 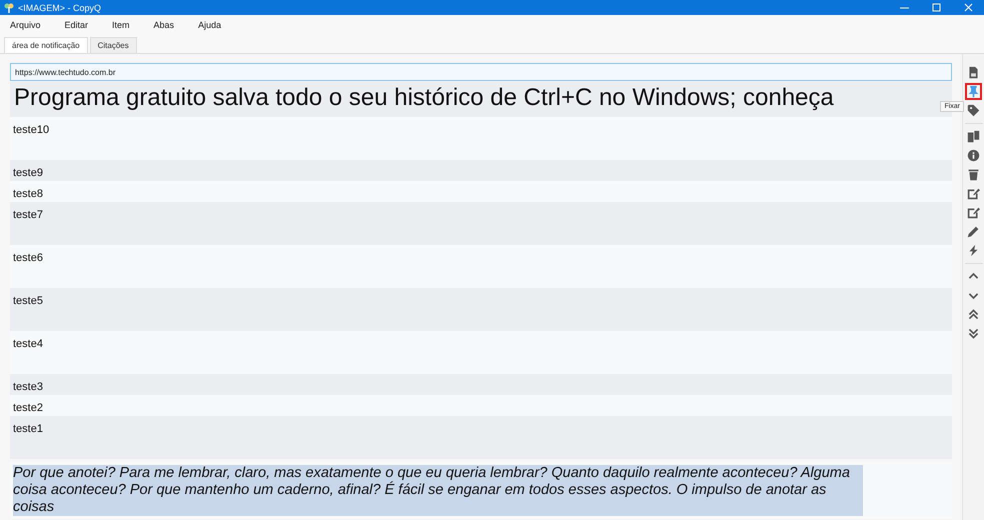 What do you see at coordinates (481, 266) in the screenshot?
I see `clipboard-item: teste6` at bounding box center [481, 266].